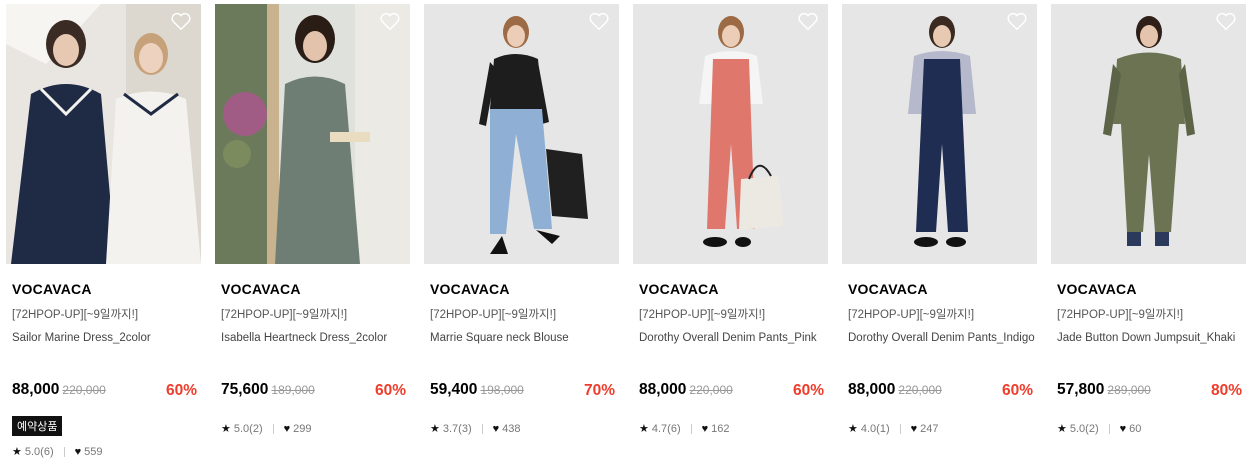 Image resolution: width=1253 pixels, height=471 pixels. Describe the element at coordinates (93, 451) in the screenshot. I see `likes-count: 559` at that location.